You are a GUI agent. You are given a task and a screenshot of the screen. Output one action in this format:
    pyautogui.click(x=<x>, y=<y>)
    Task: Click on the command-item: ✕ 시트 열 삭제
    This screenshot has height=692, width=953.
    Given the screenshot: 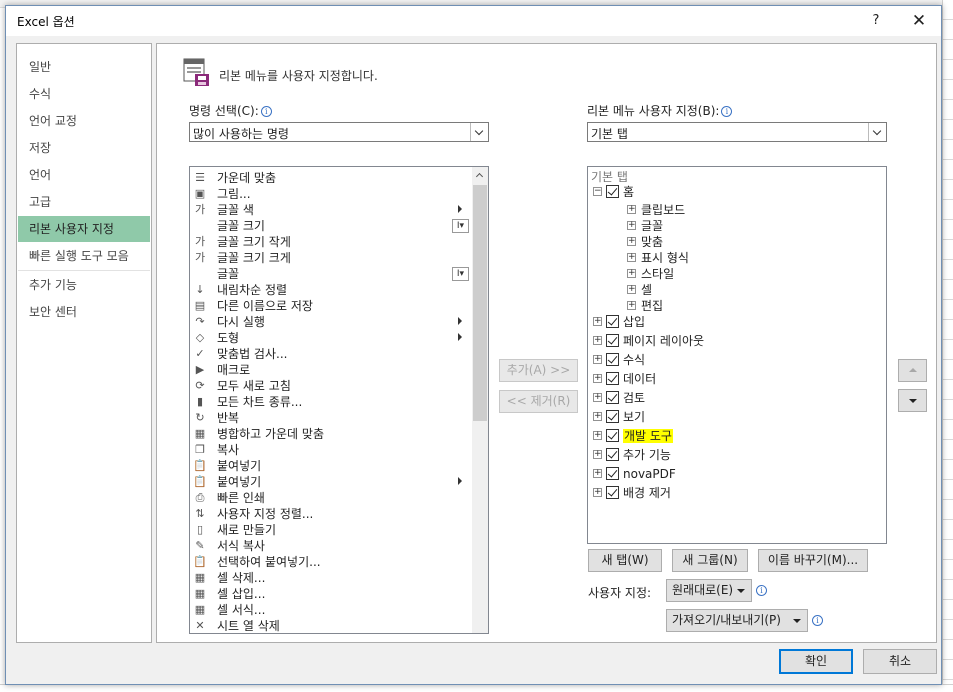 What is the action you would take?
    pyautogui.click(x=331, y=625)
    